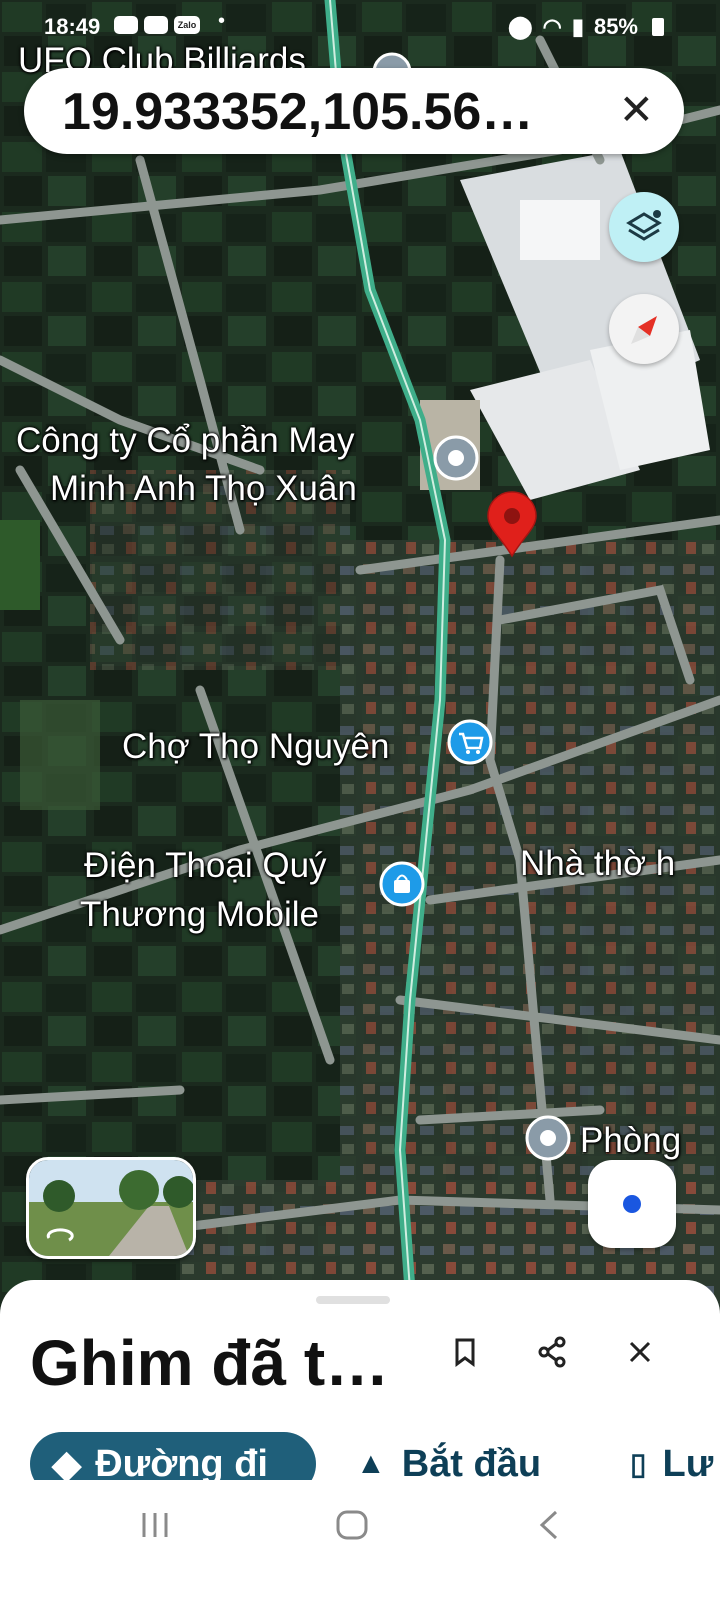 This screenshot has height=1600, width=720. I want to click on battery-percent: 85%, so click(615, 26).